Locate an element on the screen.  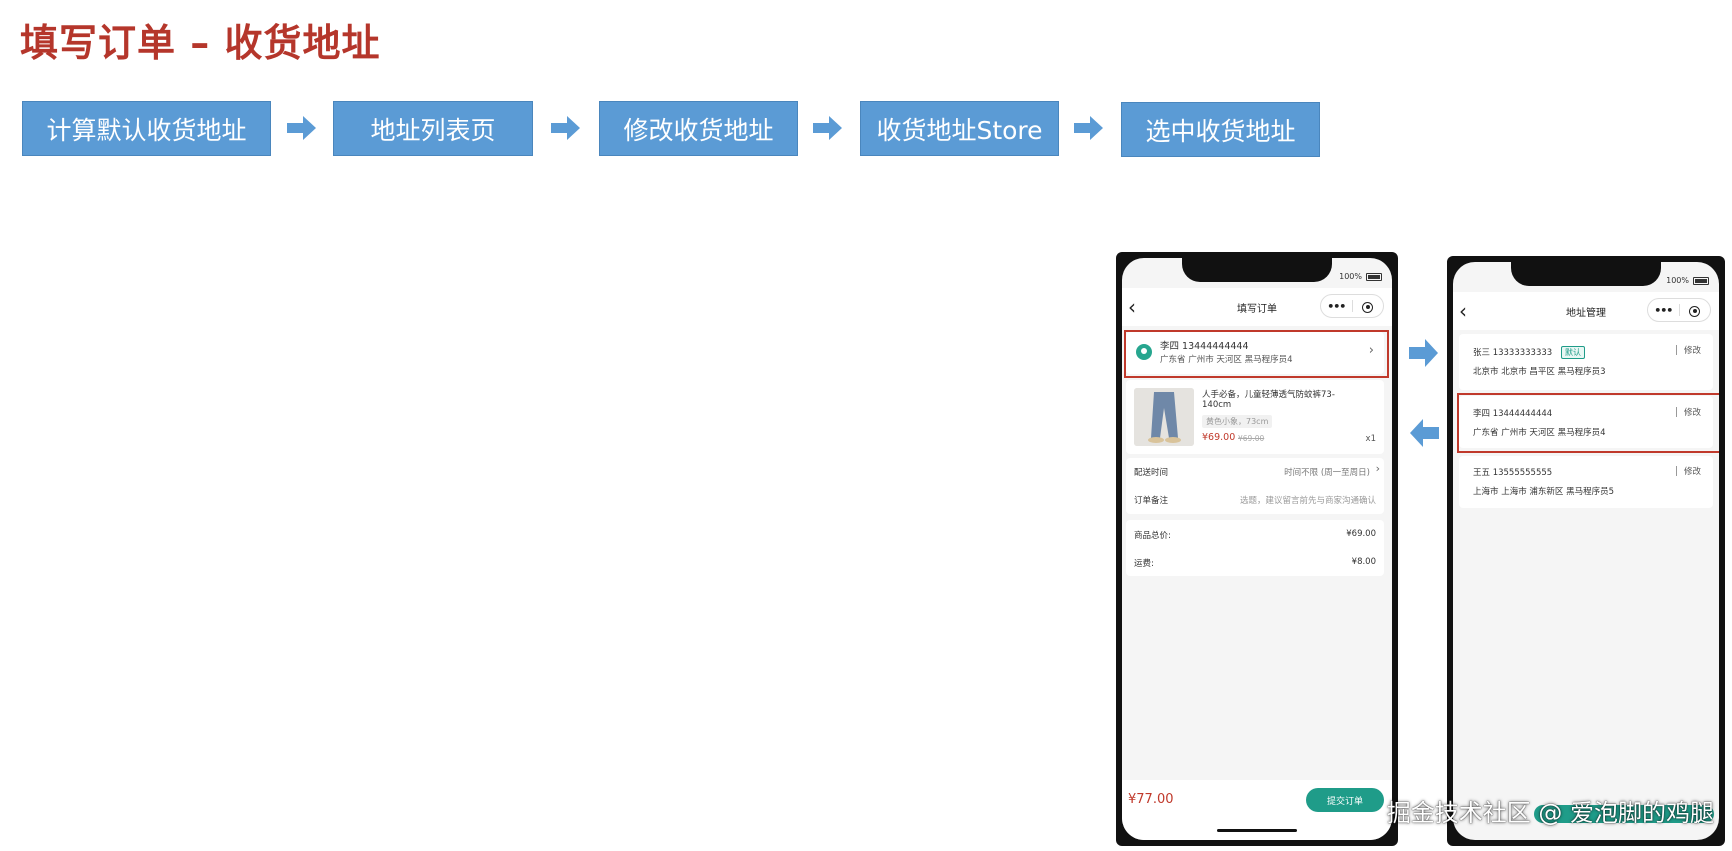
product-name-line1: 人手必备，儿童轻薄透气防蚊裤73- is located at coordinates (1268, 395).